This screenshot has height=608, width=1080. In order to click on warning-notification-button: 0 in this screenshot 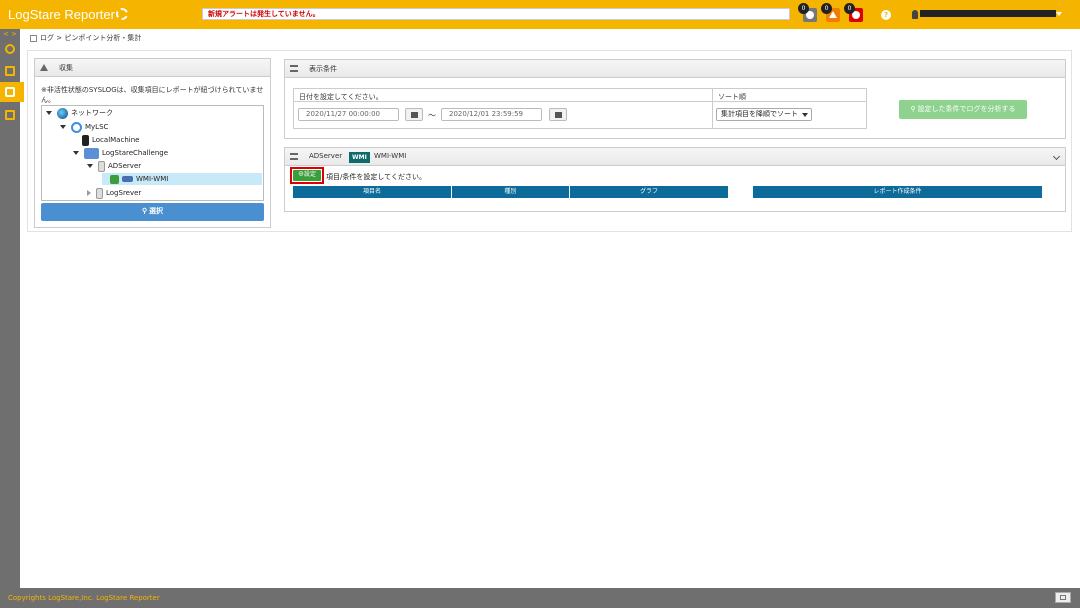, I will do `click(830, 12)`.